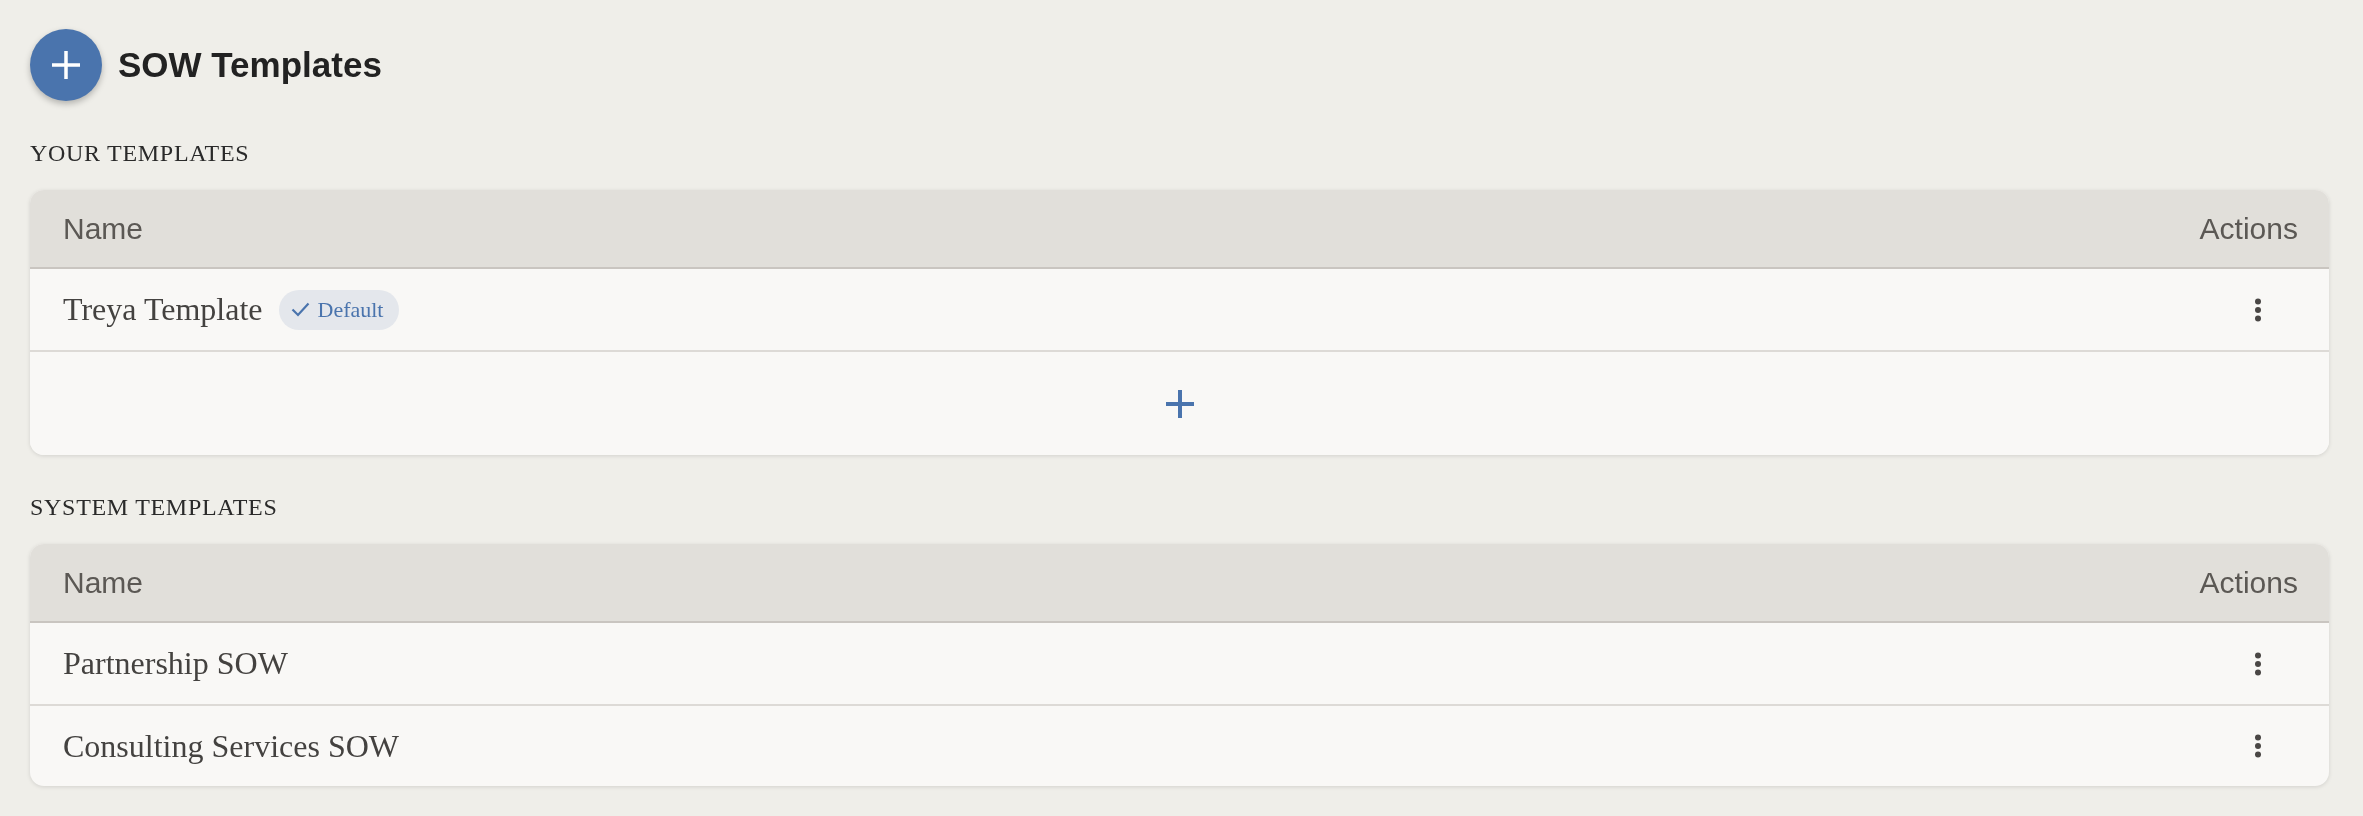 This screenshot has width=2363, height=816. What do you see at coordinates (1179, 663) in the screenshot?
I see `table-row: Partnership SOW` at bounding box center [1179, 663].